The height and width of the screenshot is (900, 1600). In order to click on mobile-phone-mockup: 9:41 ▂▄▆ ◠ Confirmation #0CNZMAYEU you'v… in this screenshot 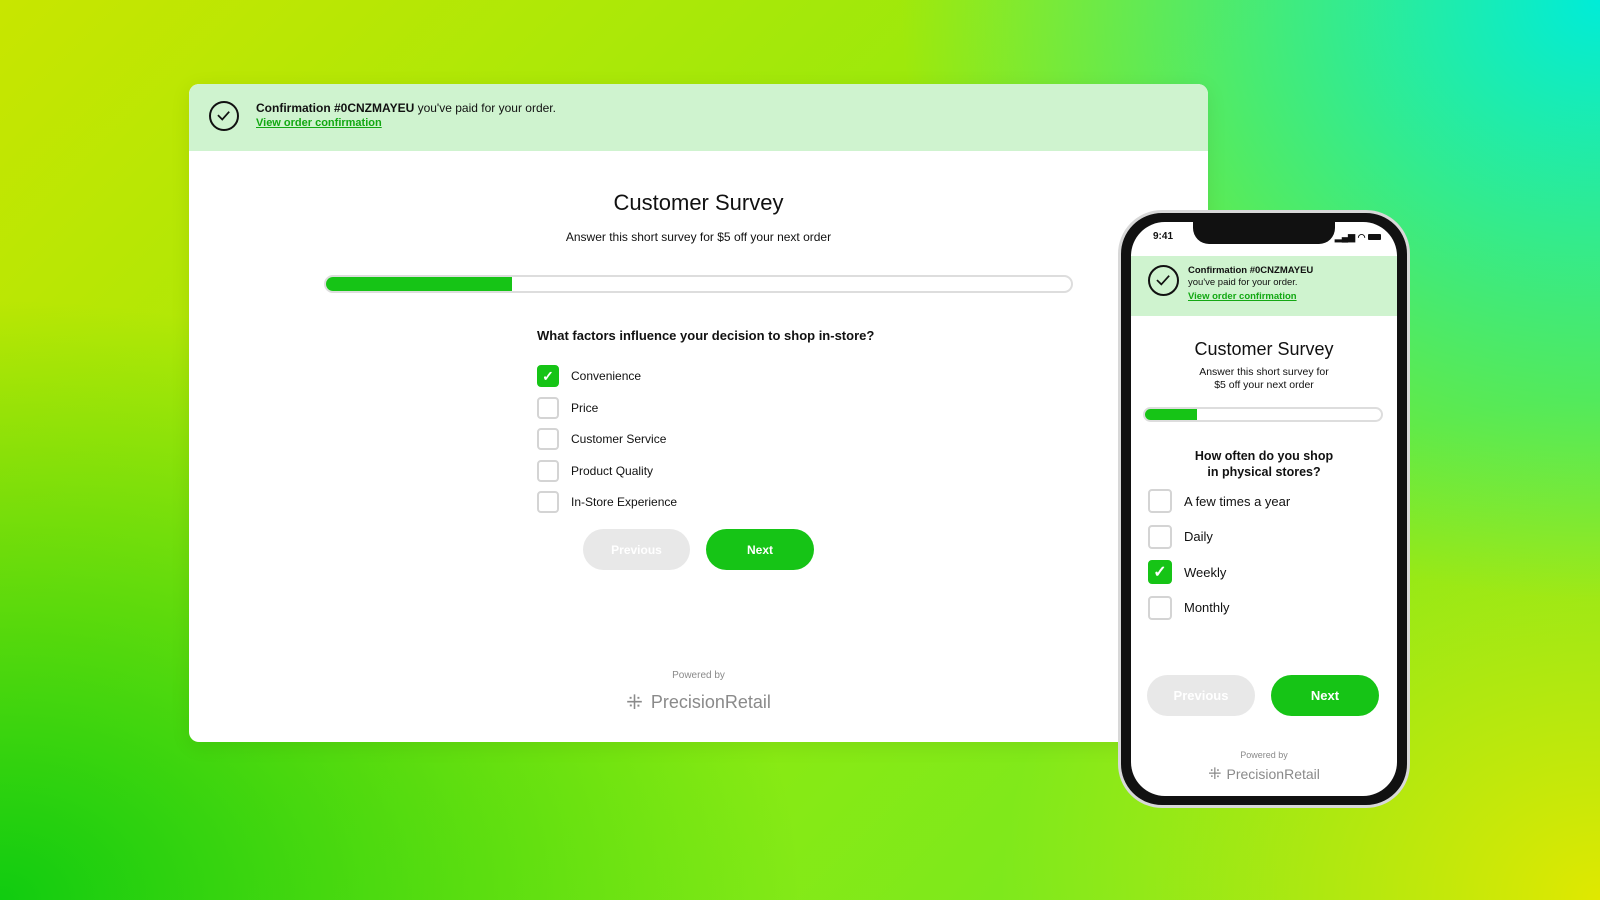, I will do `click(1264, 509)`.